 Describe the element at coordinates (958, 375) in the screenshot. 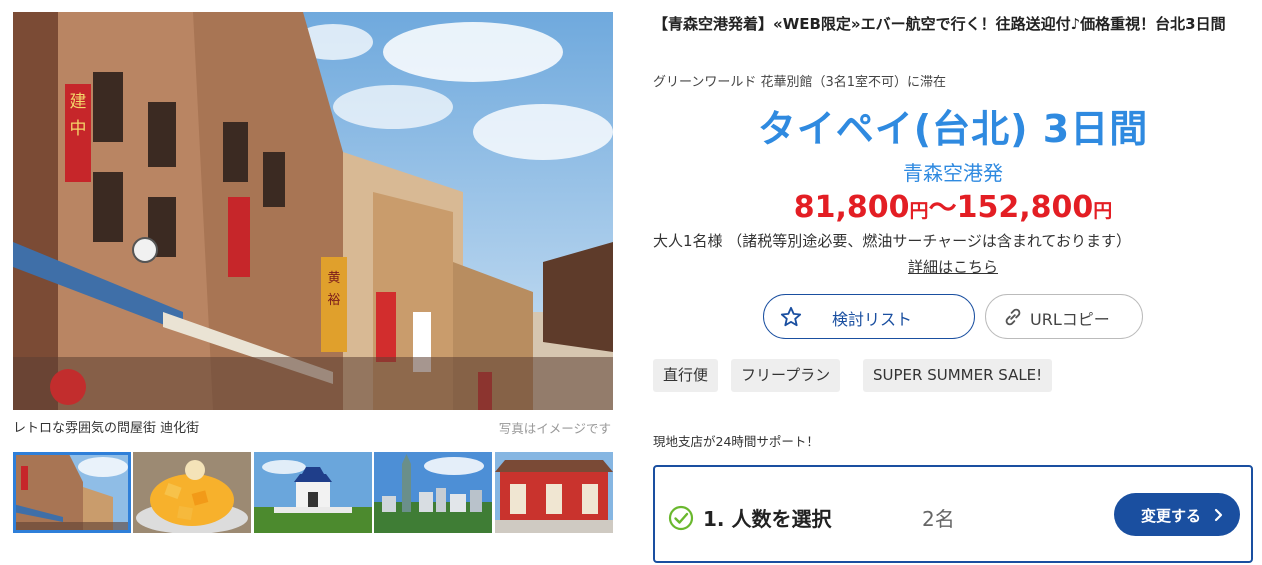

I see `tag-summer-sale: SUPER SUMMER SALE!` at that location.